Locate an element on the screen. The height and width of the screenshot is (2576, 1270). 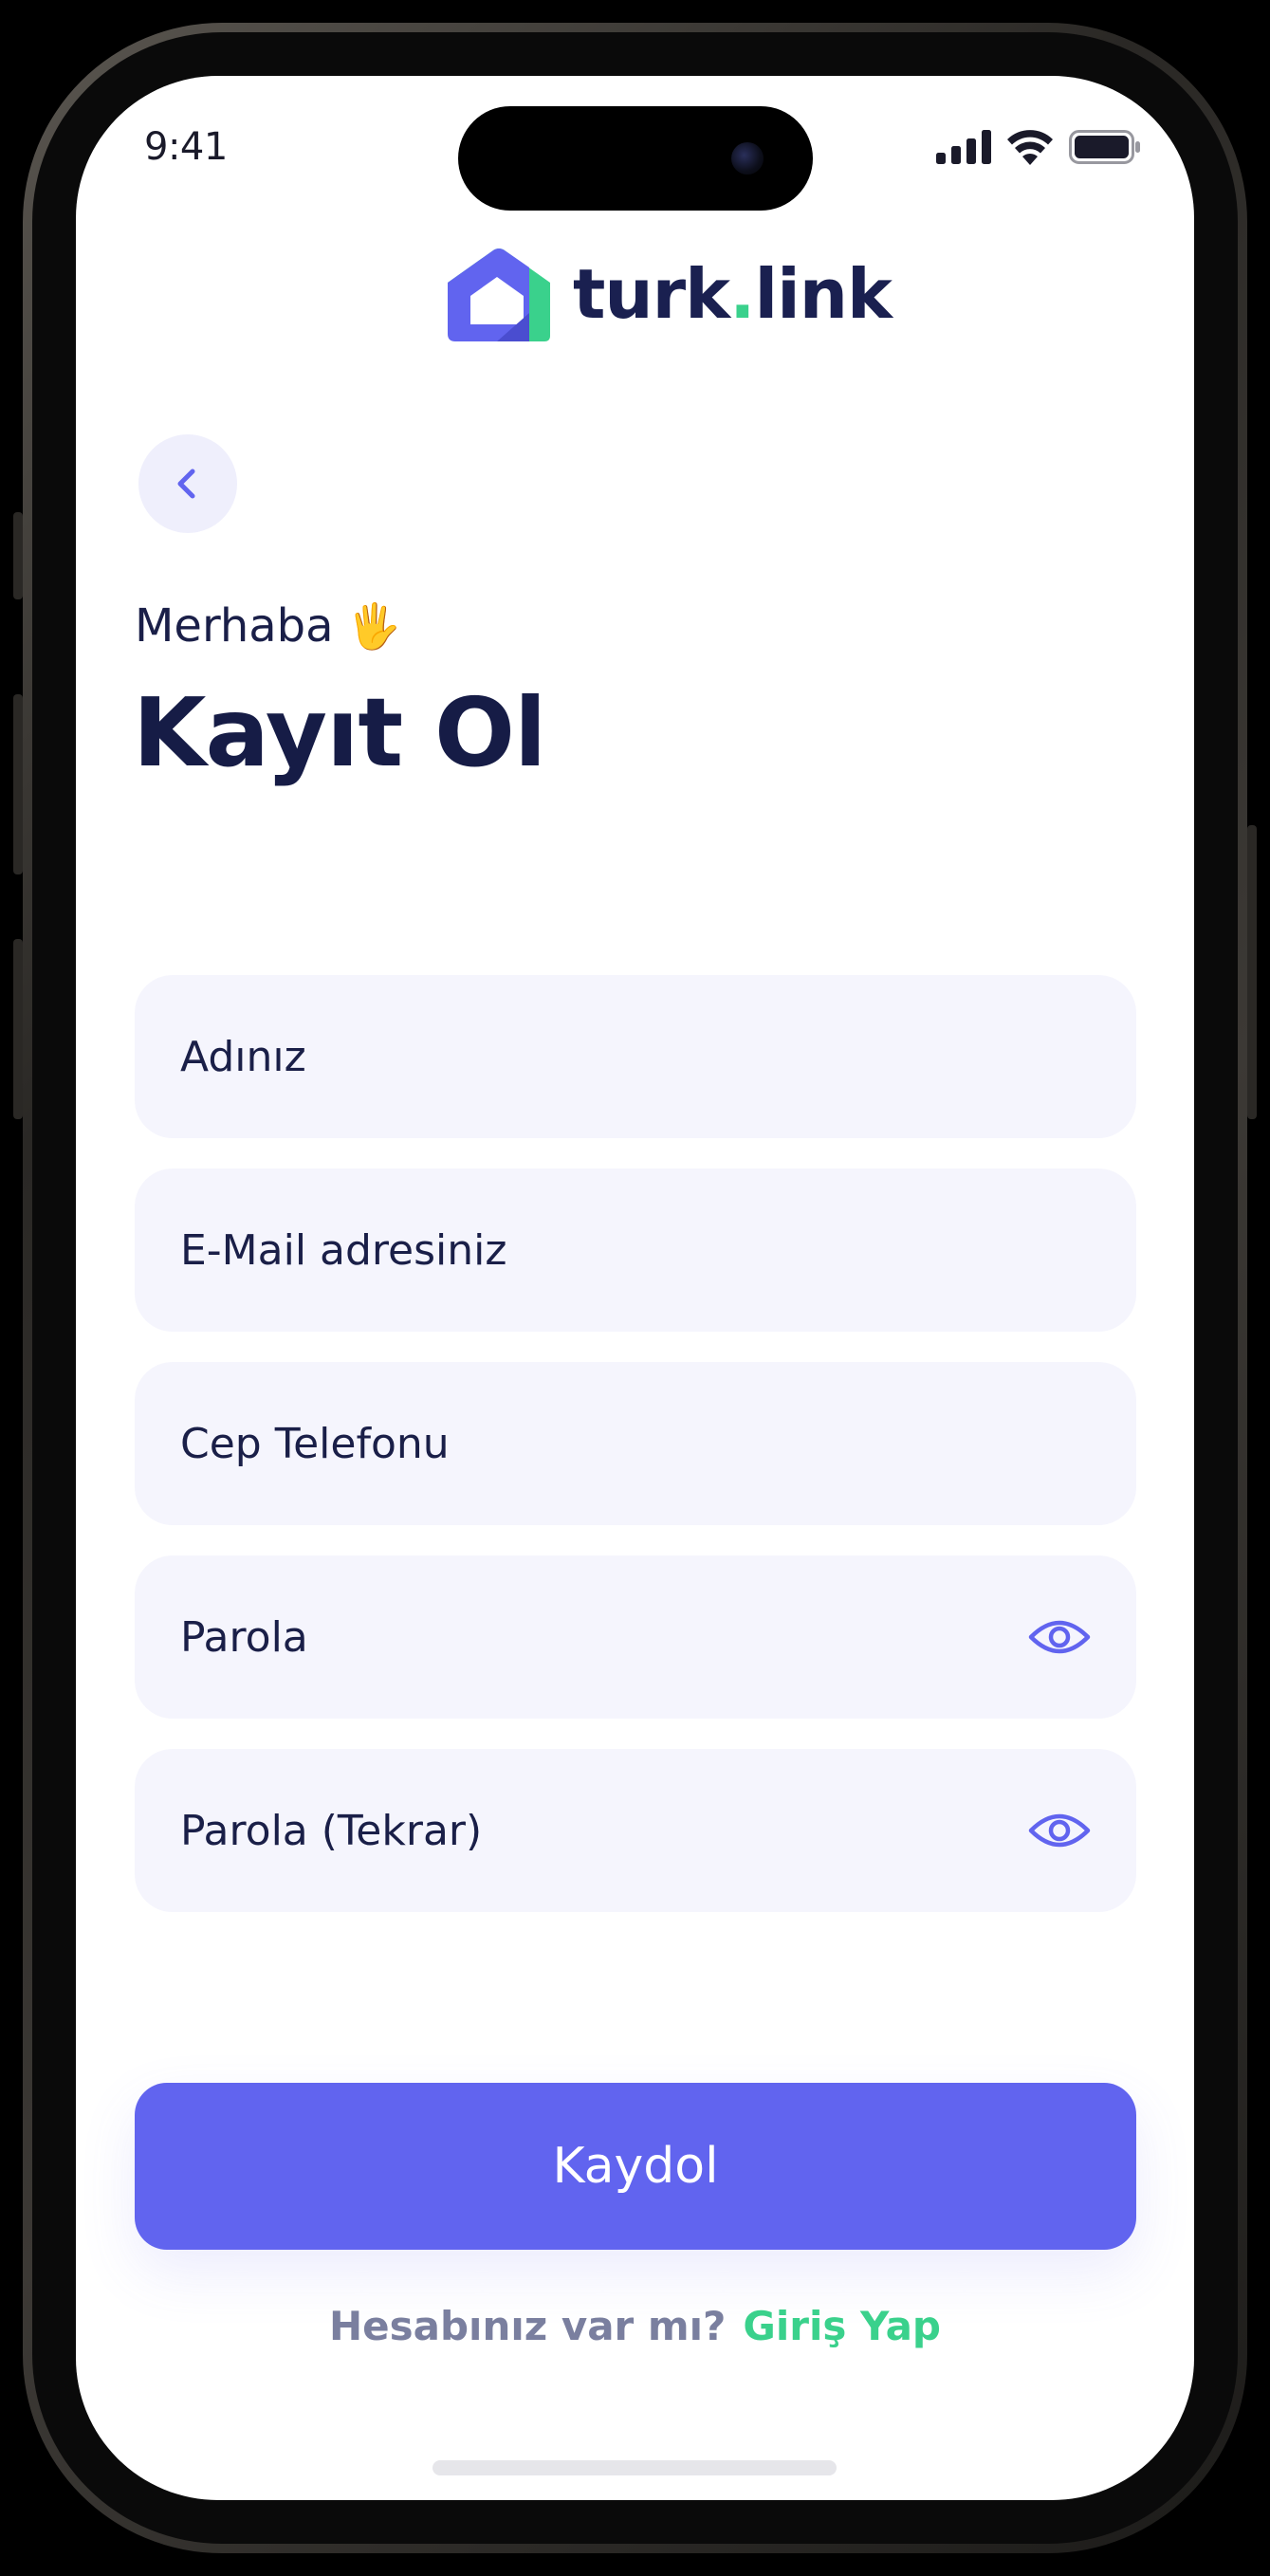
brand-wordmark: turk.link is located at coordinates (733, 294).